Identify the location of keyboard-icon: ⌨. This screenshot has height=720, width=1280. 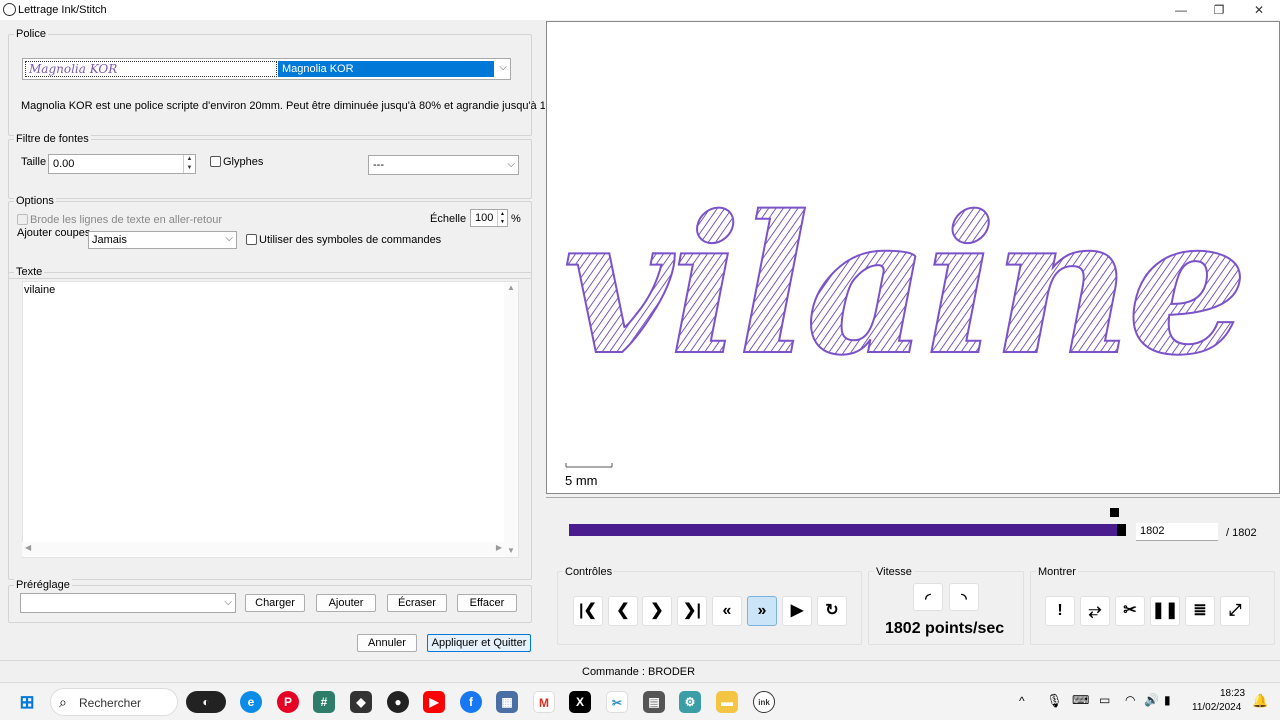
(1080, 700).